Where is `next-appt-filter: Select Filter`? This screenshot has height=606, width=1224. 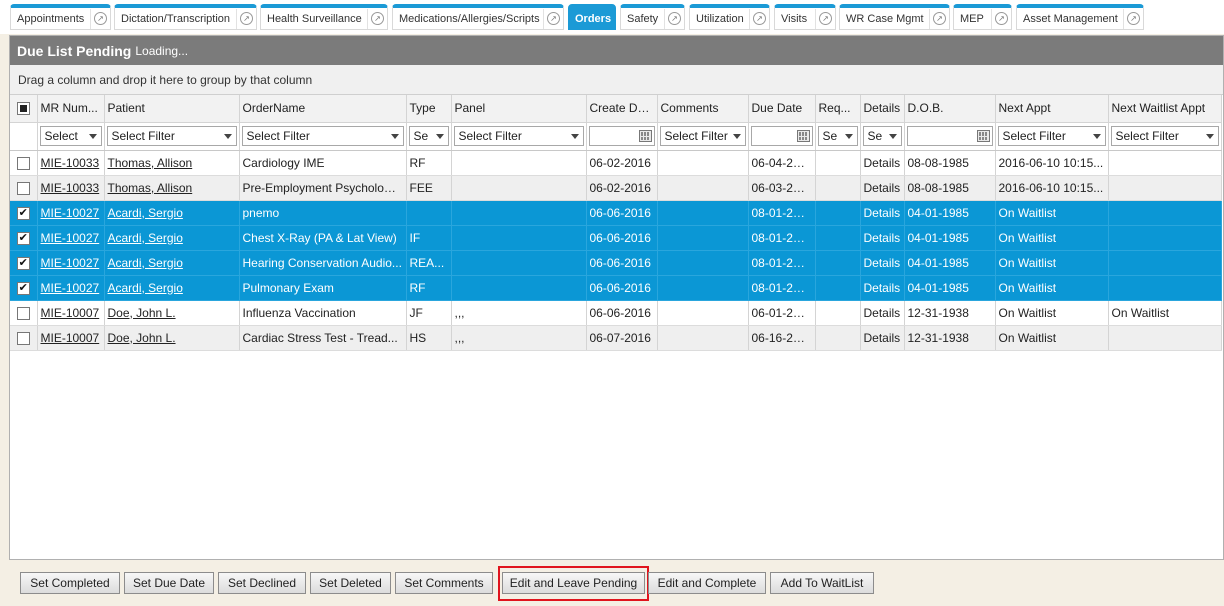
next-appt-filter: Select Filter is located at coordinates (1051, 136).